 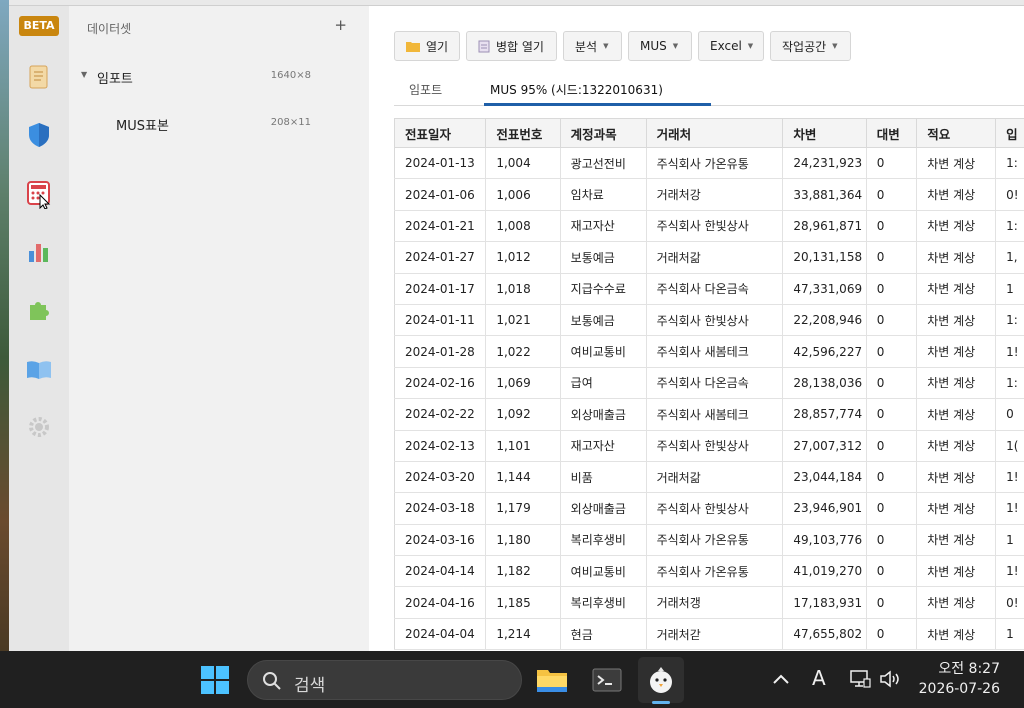 What do you see at coordinates (824, 133) in the screenshot?
I see `column-header: 차변` at bounding box center [824, 133].